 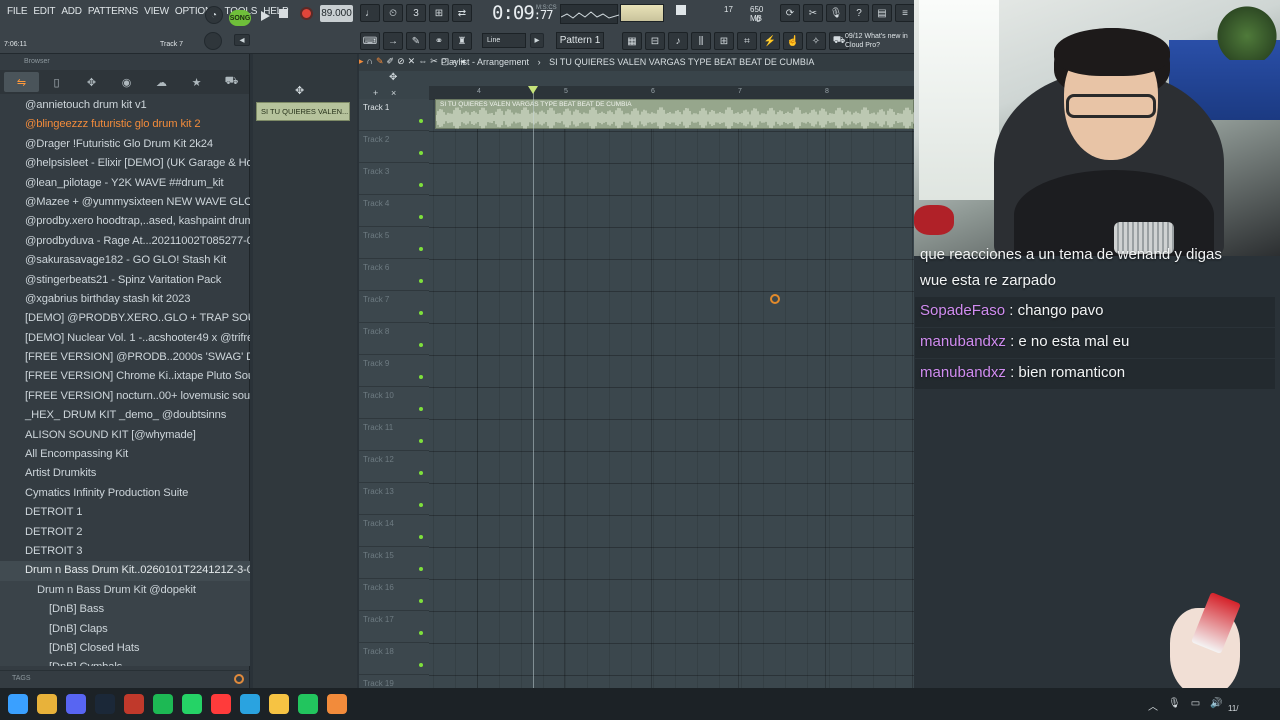 What do you see at coordinates (439, 41) in the screenshot?
I see `link-icon: ⚭` at bounding box center [439, 41].